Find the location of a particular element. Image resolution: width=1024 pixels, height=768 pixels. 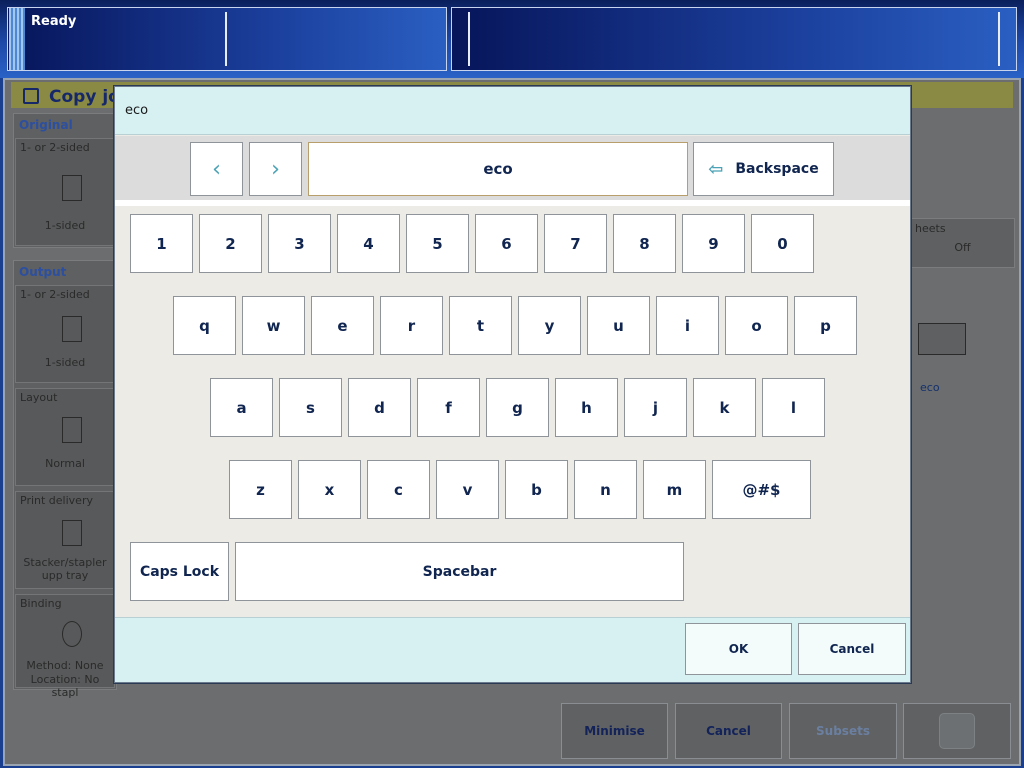

key-b: b is located at coordinates (536, 489).